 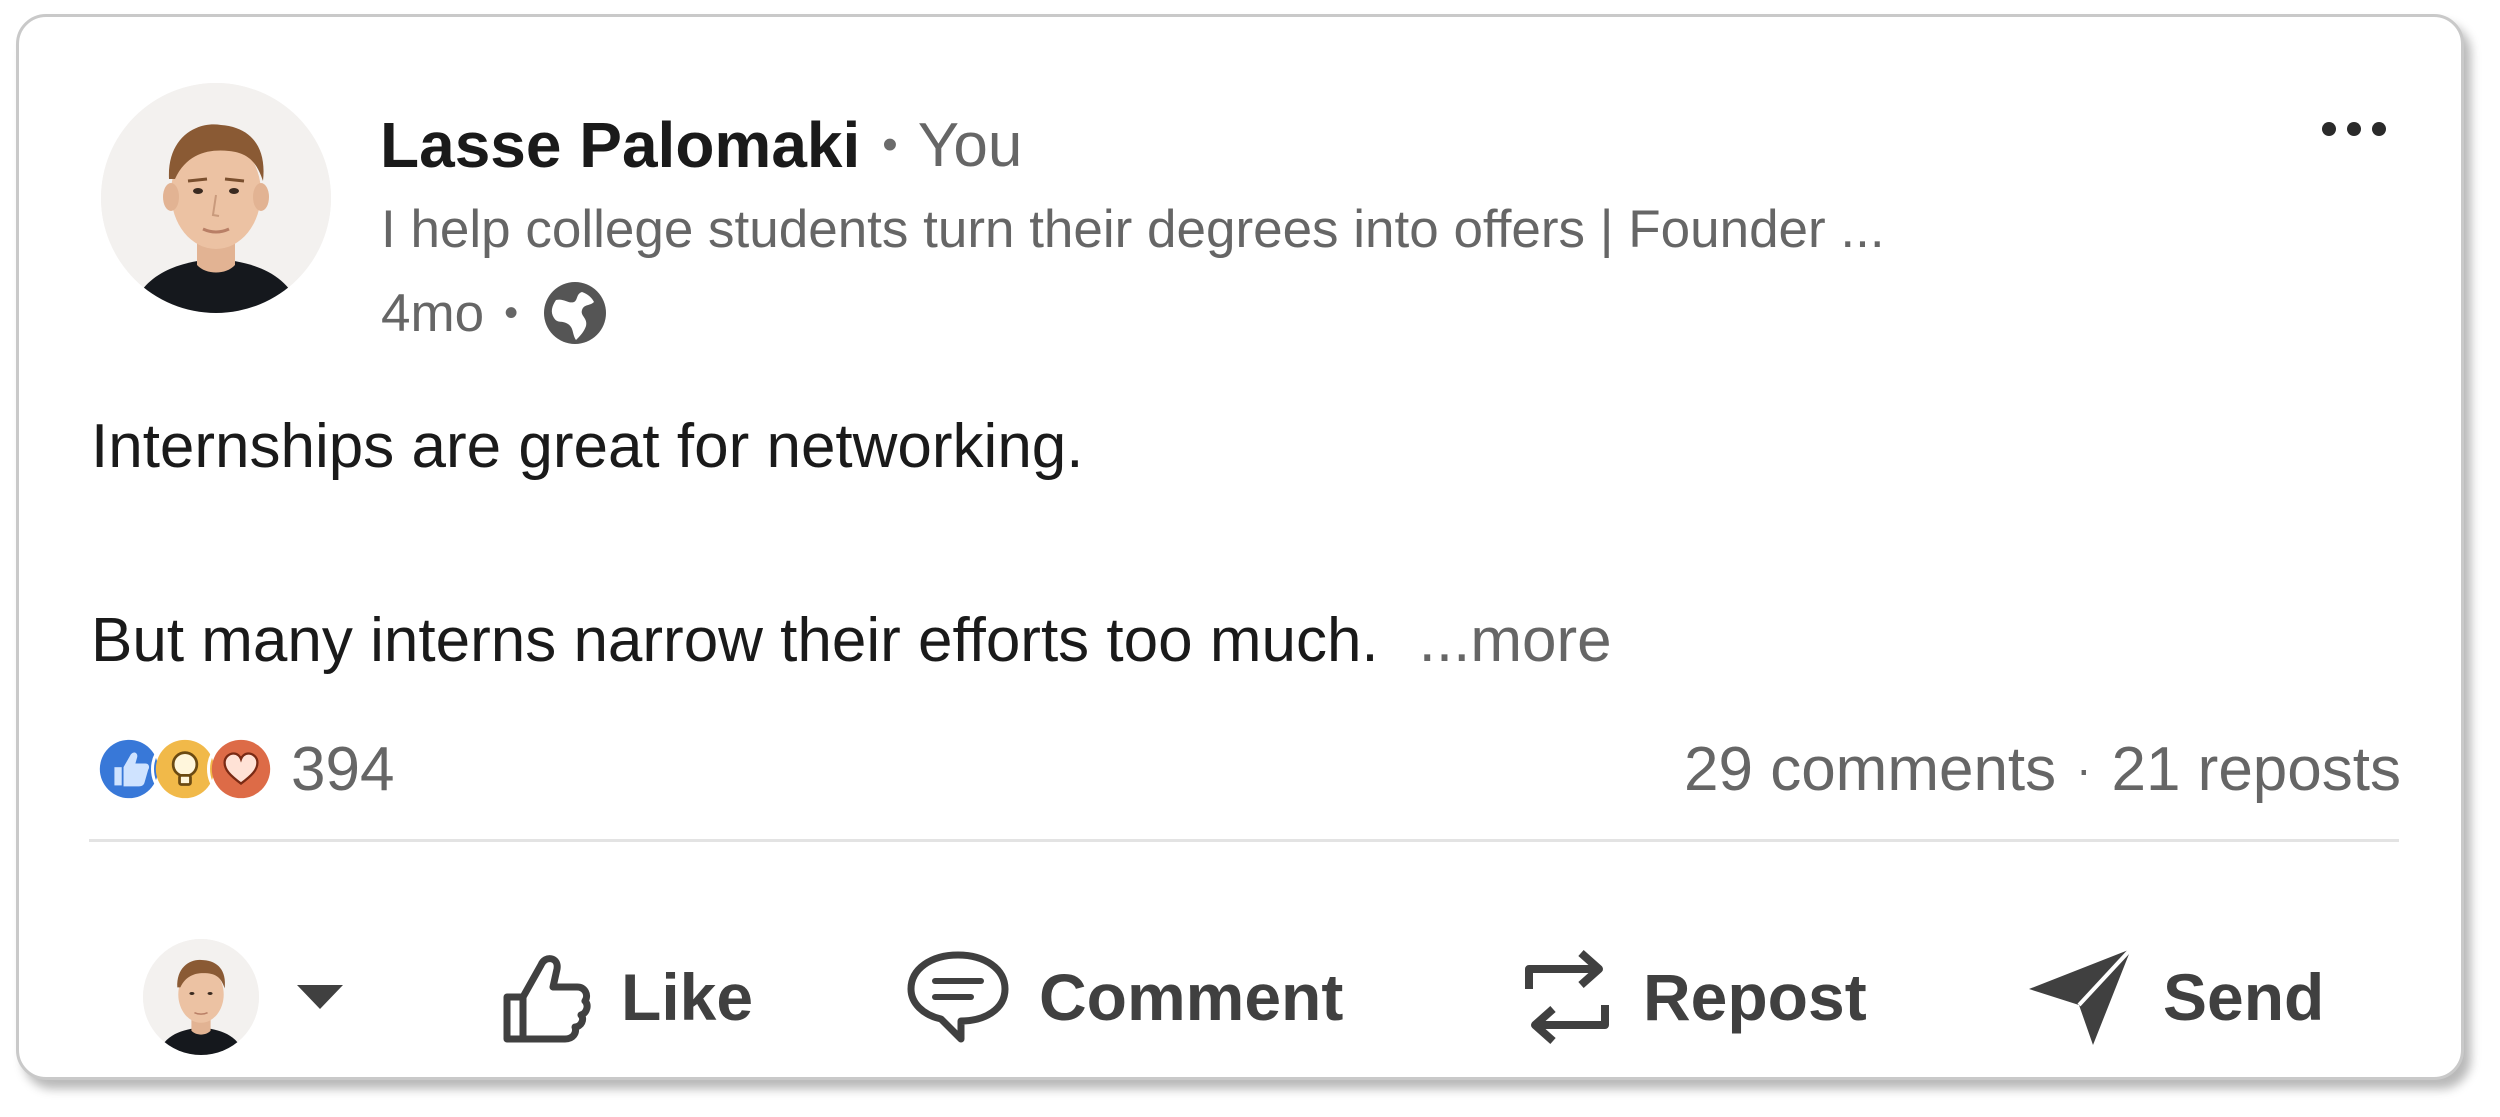 I want to click on comment-icon, so click(x=958, y=997).